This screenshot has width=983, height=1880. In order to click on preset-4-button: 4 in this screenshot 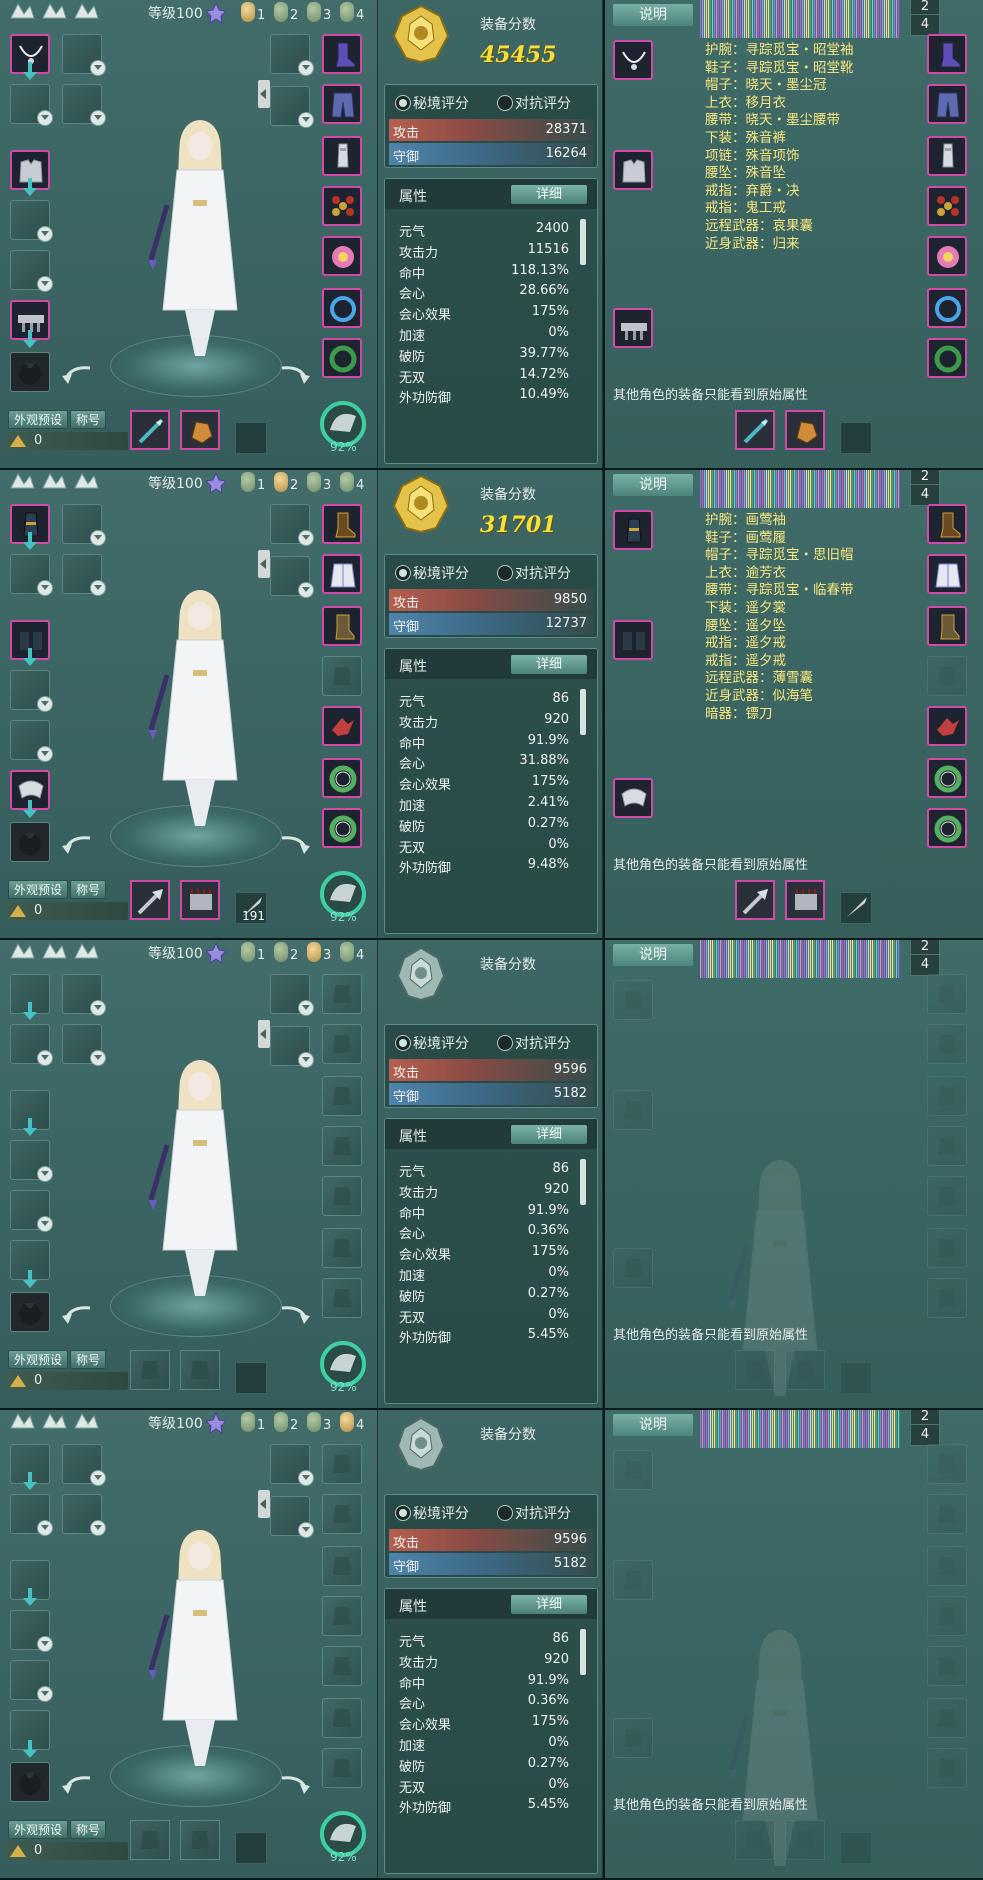, I will do `click(354, 953)`.